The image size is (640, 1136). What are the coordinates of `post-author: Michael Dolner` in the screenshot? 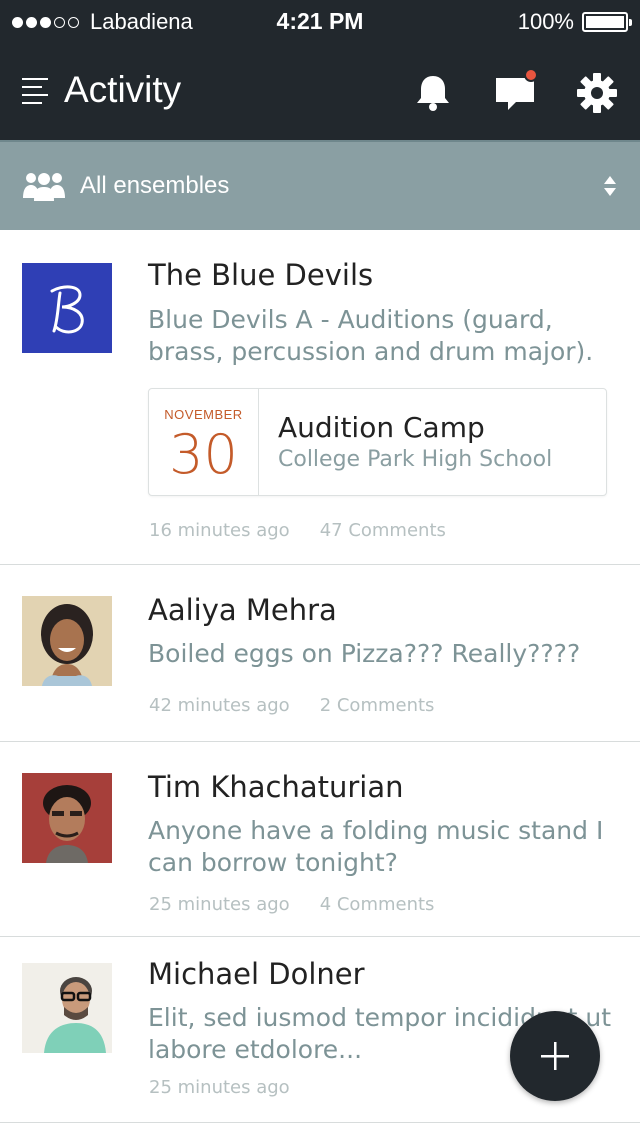 It's located at (256, 974).